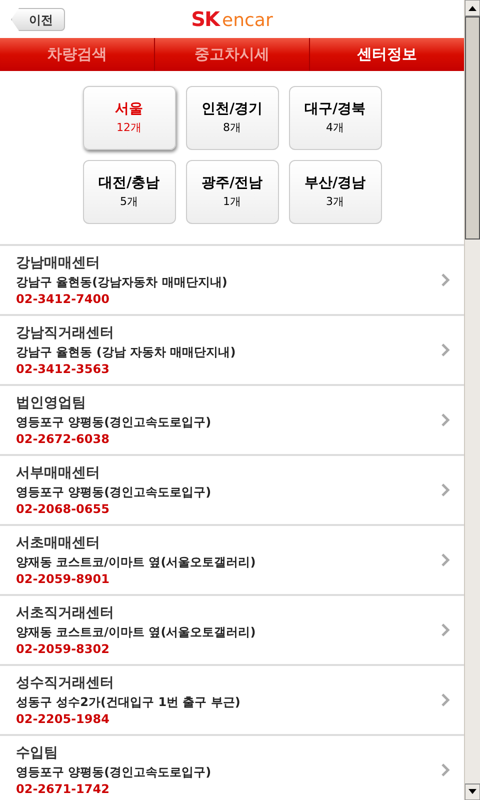 This screenshot has height=800, width=480. What do you see at coordinates (58, 543) in the screenshot?
I see `center-name: 서초매매센터` at bounding box center [58, 543].